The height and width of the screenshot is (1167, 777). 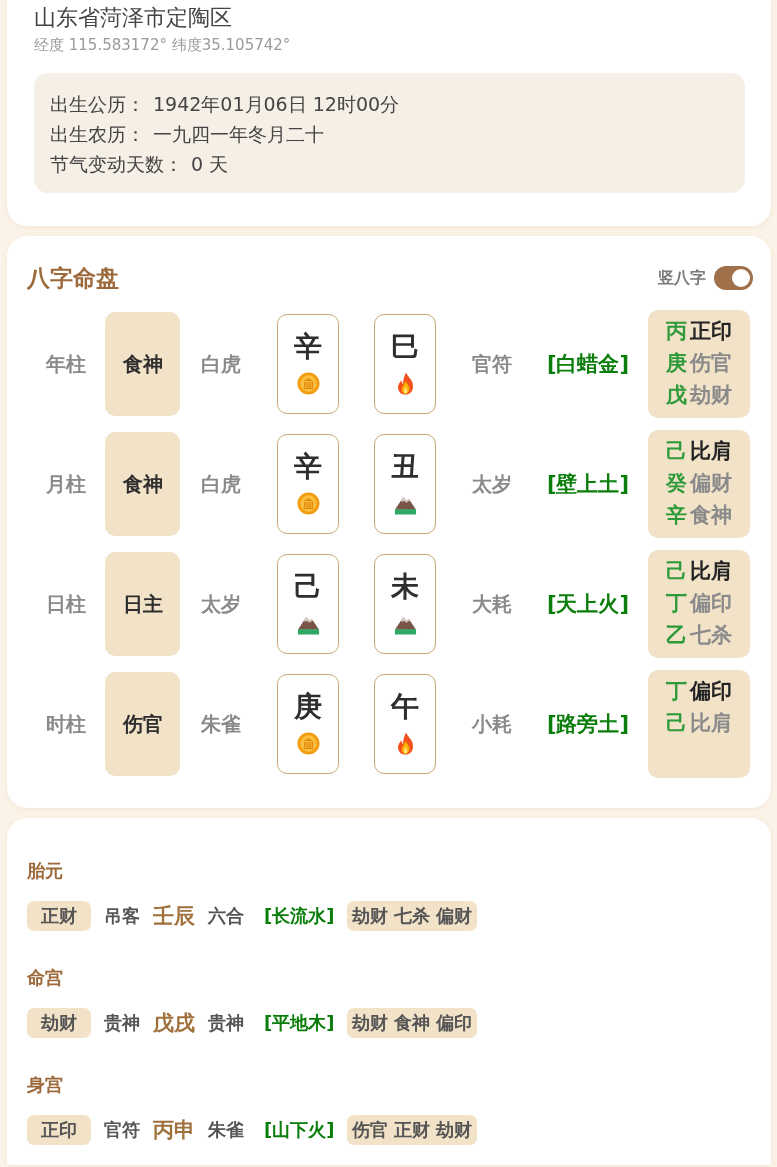 I want to click on character-text: 巳, so click(x=405, y=347).